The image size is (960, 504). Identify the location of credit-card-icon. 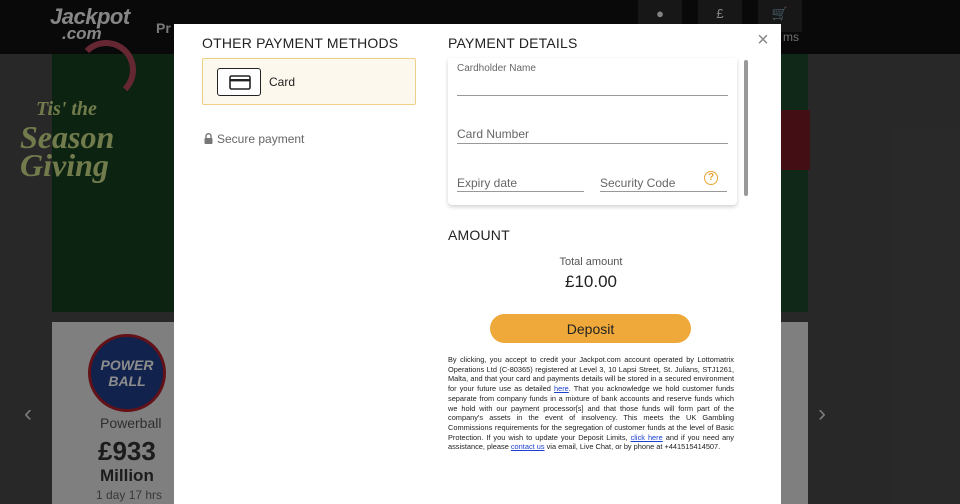
(239, 82).